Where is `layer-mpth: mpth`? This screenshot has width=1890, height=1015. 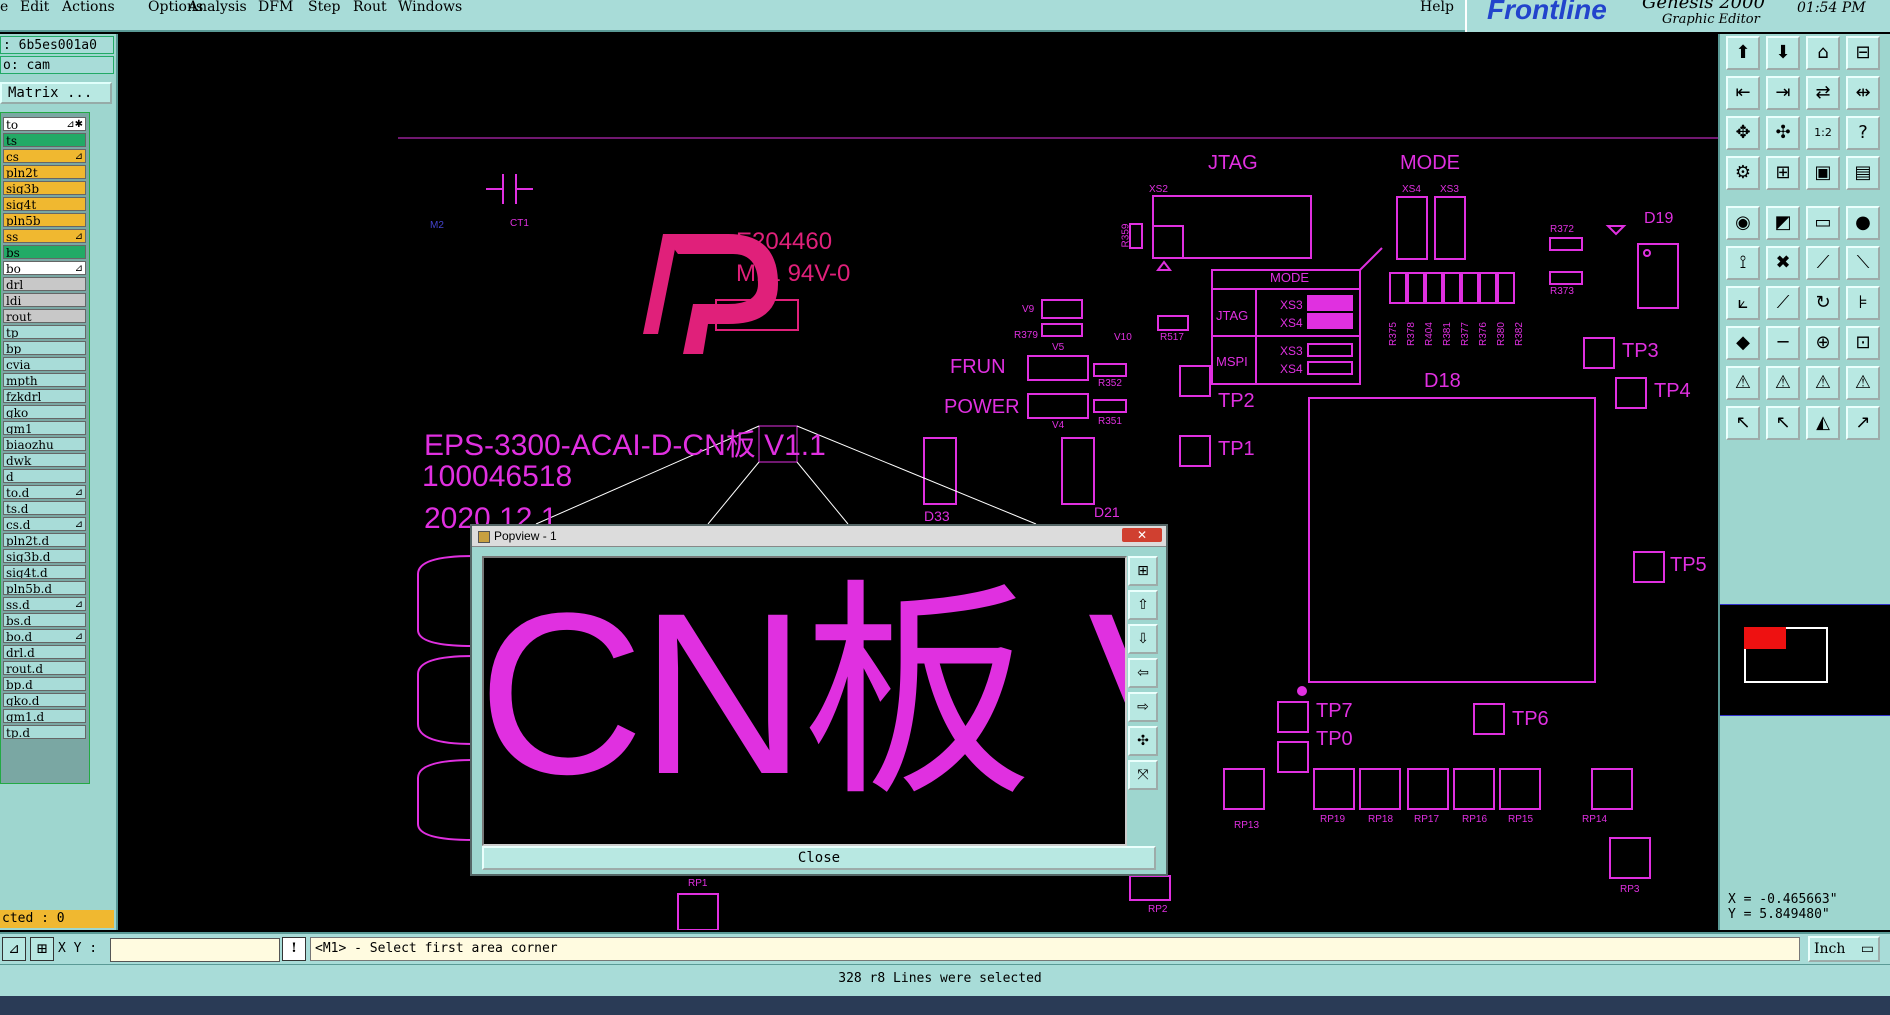 layer-mpth: mpth is located at coordinates (44, 380).